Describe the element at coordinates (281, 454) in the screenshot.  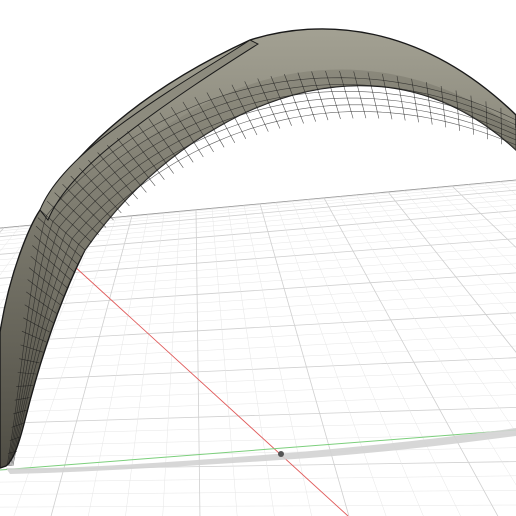
I see `origin-point` at that location.